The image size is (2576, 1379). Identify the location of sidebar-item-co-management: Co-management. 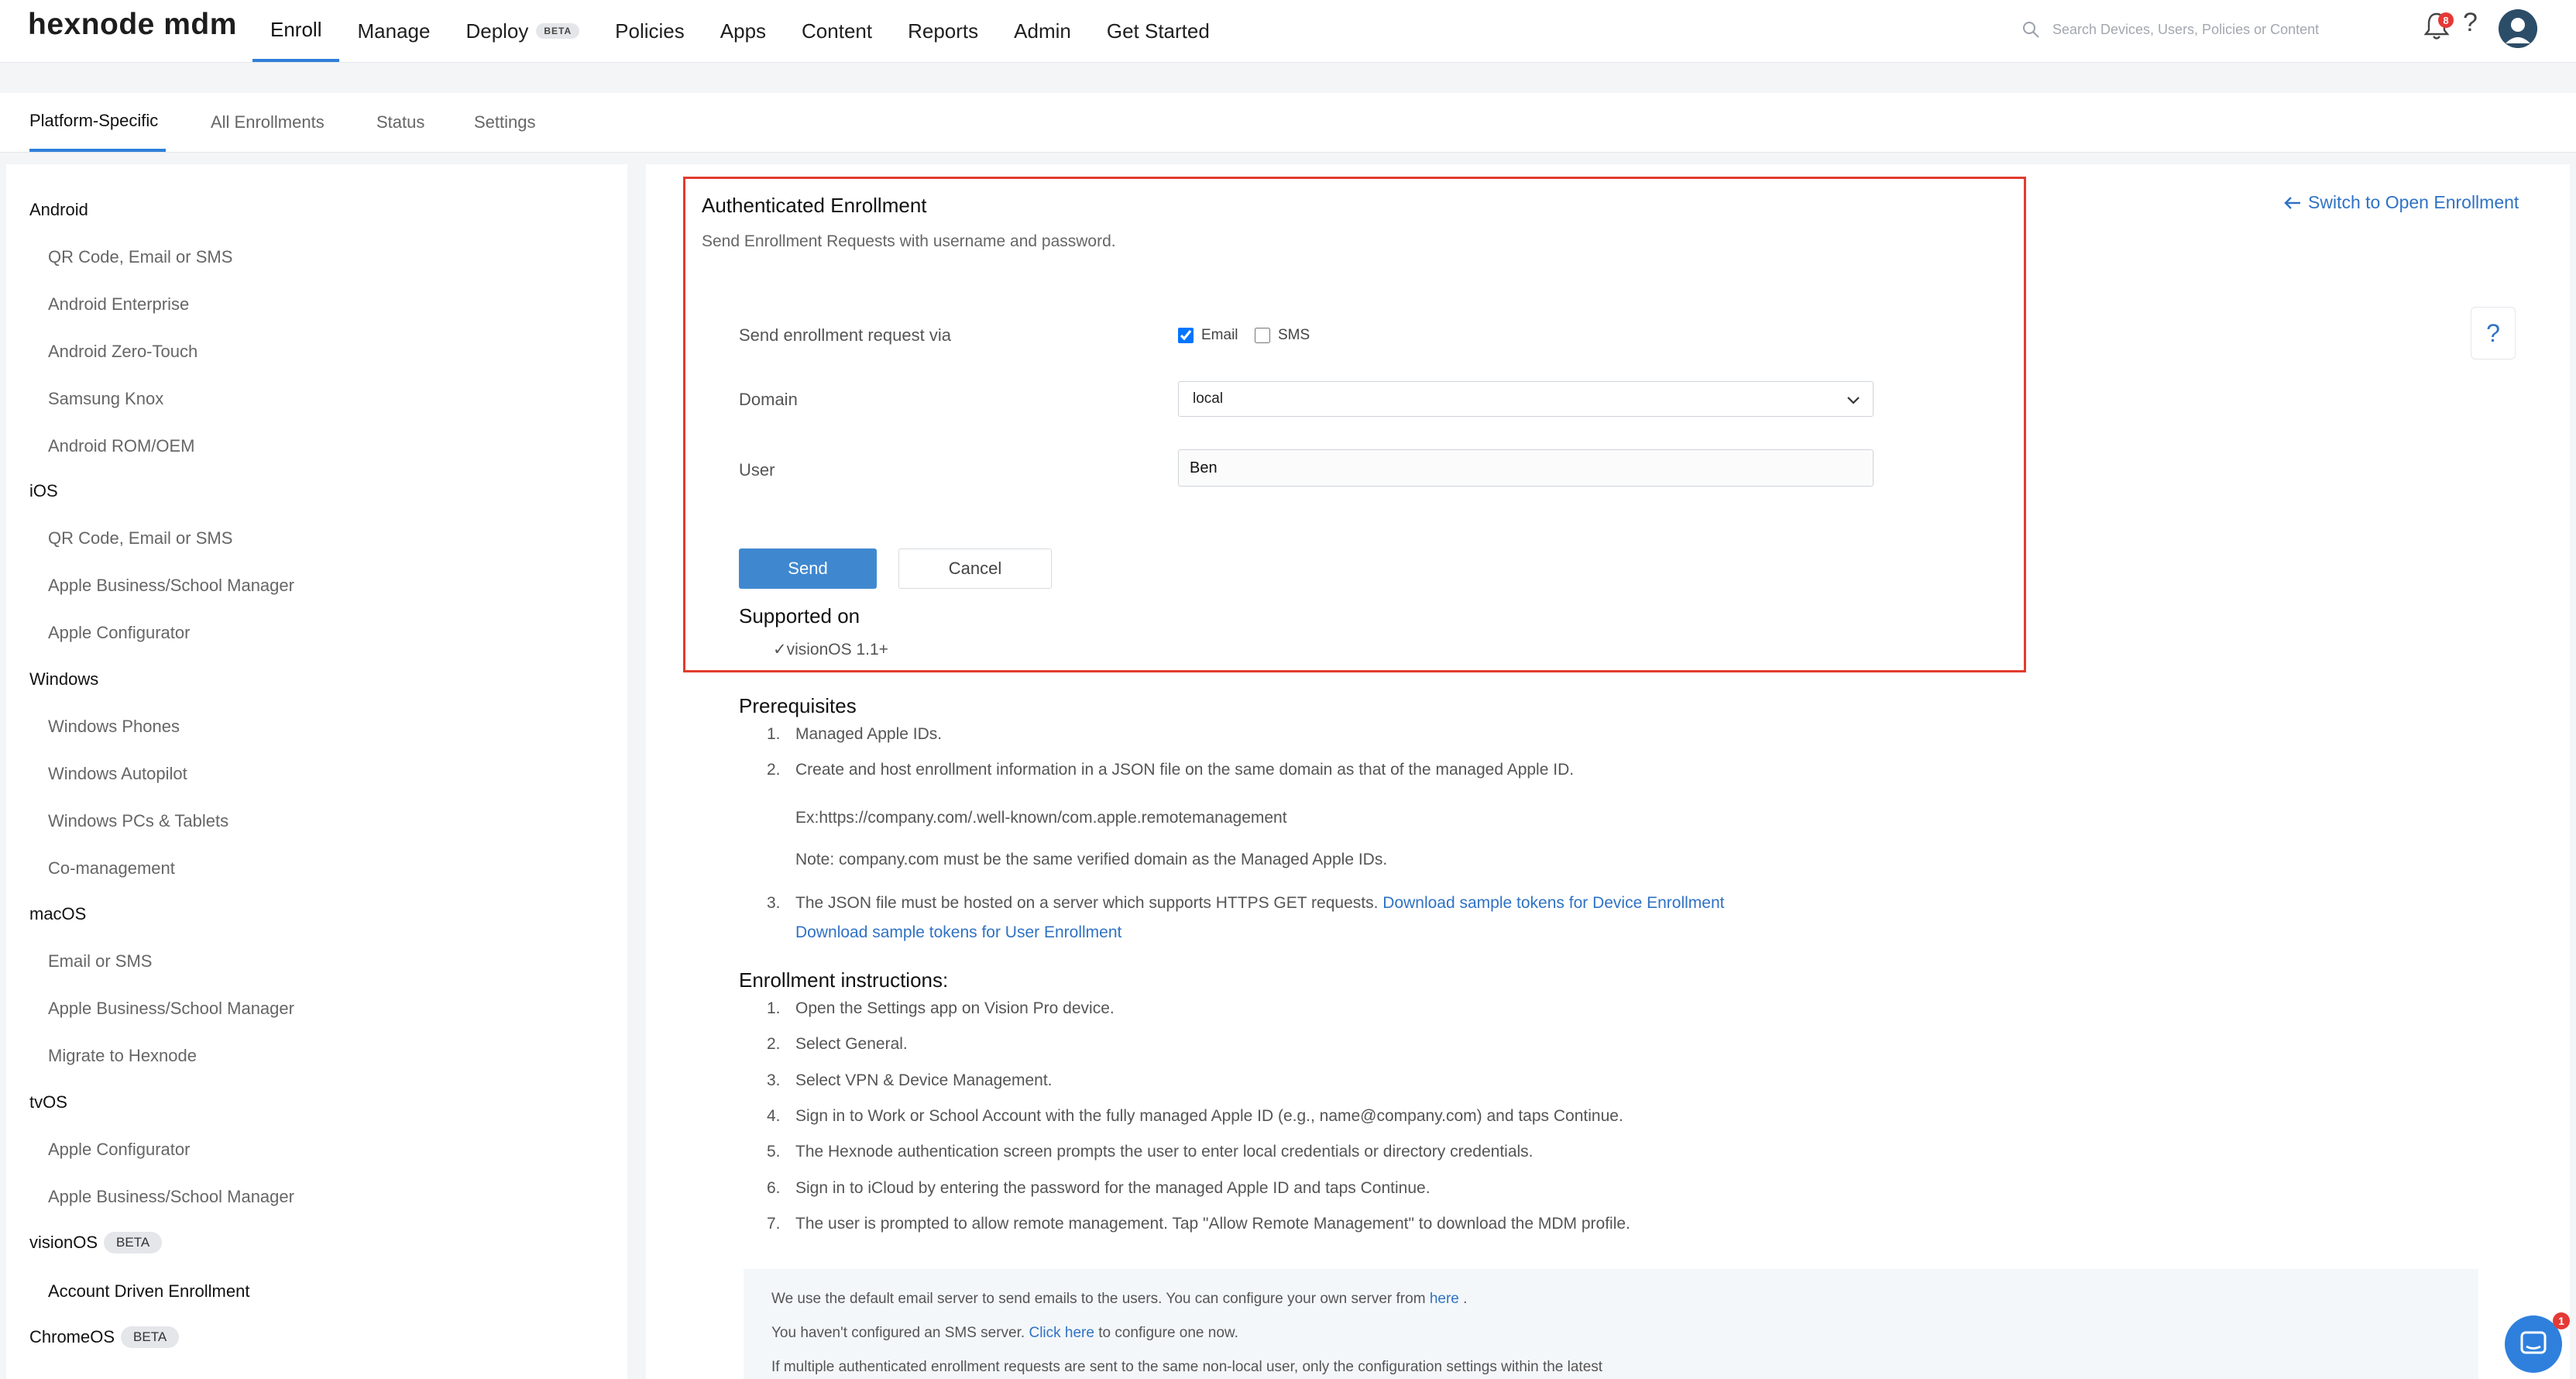
(111, 869).